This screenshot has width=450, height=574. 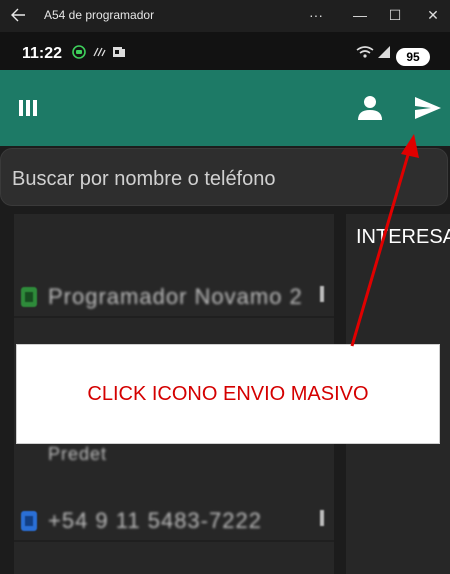 I want to click on status-time: 11:22, so click(x=42, y=53).